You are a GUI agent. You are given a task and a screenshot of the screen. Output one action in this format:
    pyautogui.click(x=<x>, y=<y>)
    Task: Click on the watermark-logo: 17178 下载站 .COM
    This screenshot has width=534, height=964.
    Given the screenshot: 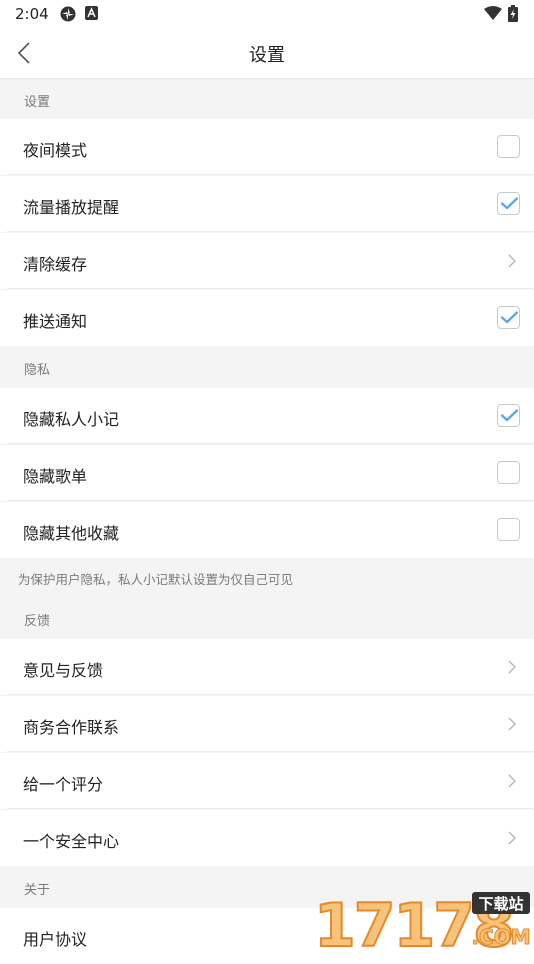 What is the action you would take?
    pyautogui.click(x=422, y=920)
    